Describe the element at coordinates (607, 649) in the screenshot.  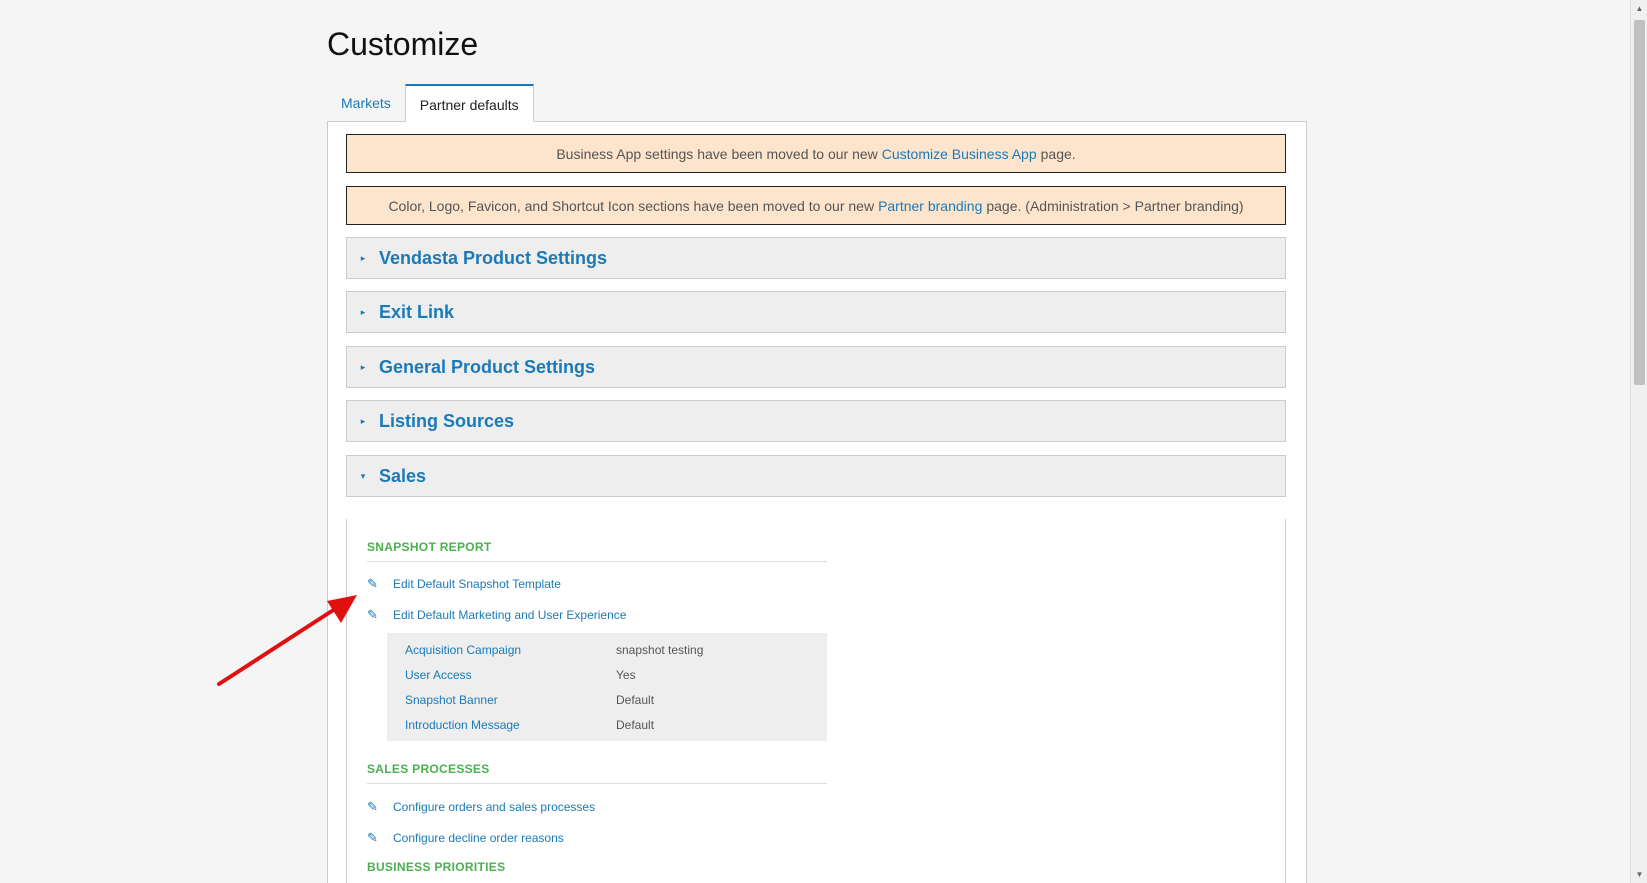
I see `table-row: Acquisition Campaign snapshot testing` at that location.